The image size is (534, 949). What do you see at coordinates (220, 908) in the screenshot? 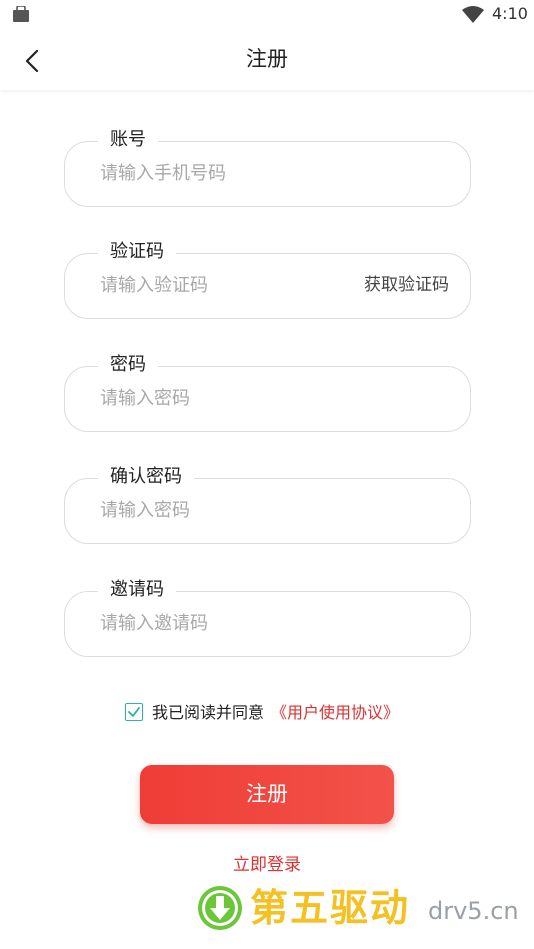
I see `download-arrow-icon` at bounding box center [220, 908].